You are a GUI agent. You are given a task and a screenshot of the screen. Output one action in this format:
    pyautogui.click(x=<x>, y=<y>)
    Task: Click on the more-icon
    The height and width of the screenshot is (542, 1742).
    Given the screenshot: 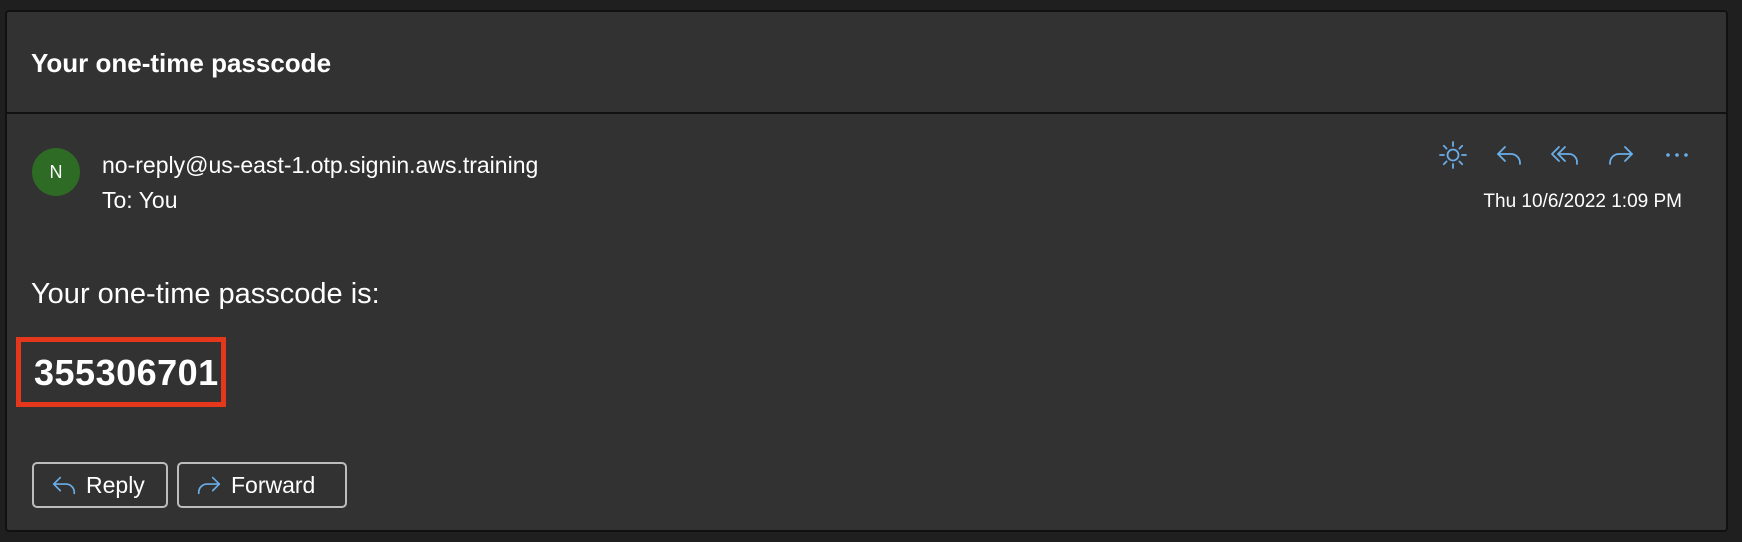 What is the action you would take?
    pyautogui.click(x=1677, y=155)
    